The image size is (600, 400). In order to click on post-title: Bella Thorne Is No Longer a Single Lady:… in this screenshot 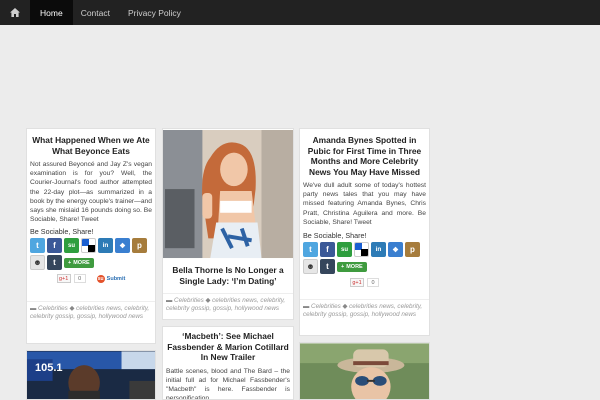, I will do `click(228, 275)`.